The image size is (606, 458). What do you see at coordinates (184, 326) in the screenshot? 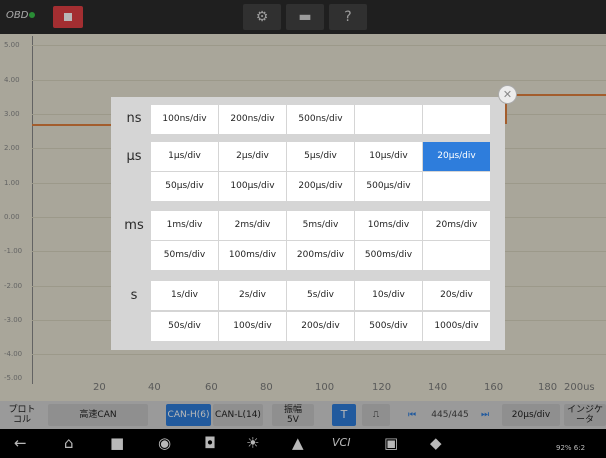
I see `timebase-option: 50s/div` at bounding box center [184, 326].